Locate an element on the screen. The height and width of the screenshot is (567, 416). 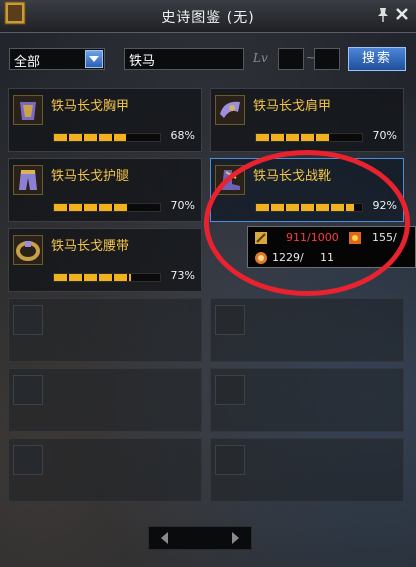
belt-icon is located at coordinates (28, 250).